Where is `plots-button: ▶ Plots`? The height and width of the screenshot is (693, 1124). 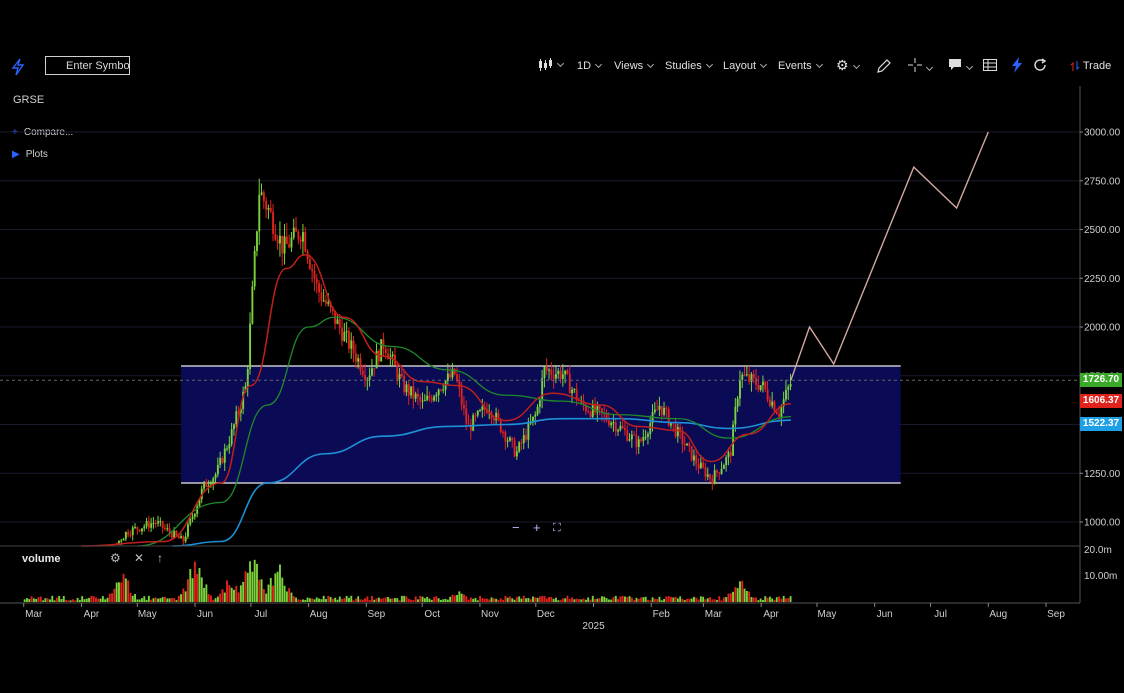
plots-button: ▶ Plots is located at coordinates (30, 154).